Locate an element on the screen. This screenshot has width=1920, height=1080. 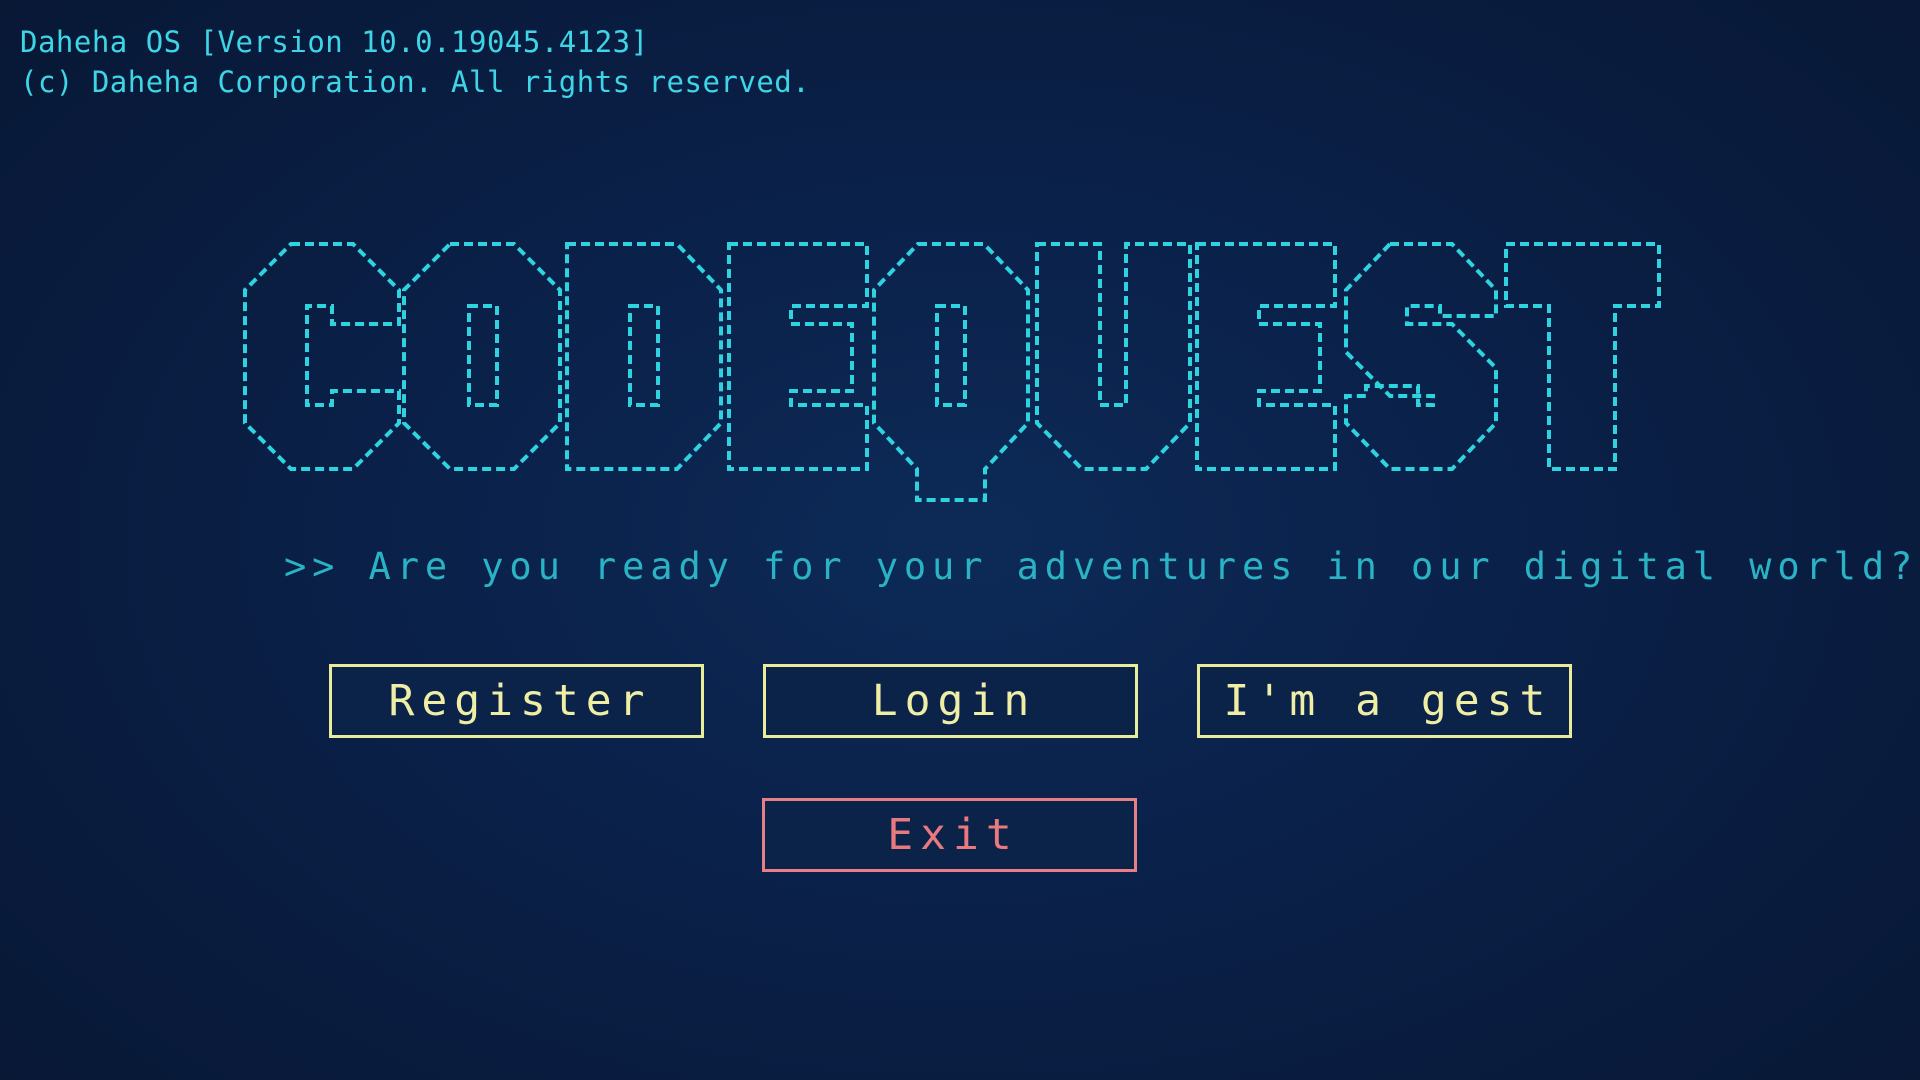
logo-letter-d is located at coordinates (644, 356).